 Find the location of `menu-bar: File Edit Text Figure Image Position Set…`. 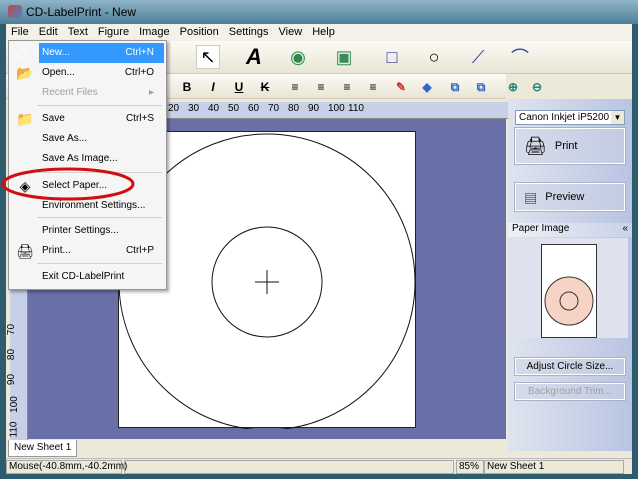

menu-bar: File Edit Text Figure Image Position Set… is located at coordinates (319, 32).